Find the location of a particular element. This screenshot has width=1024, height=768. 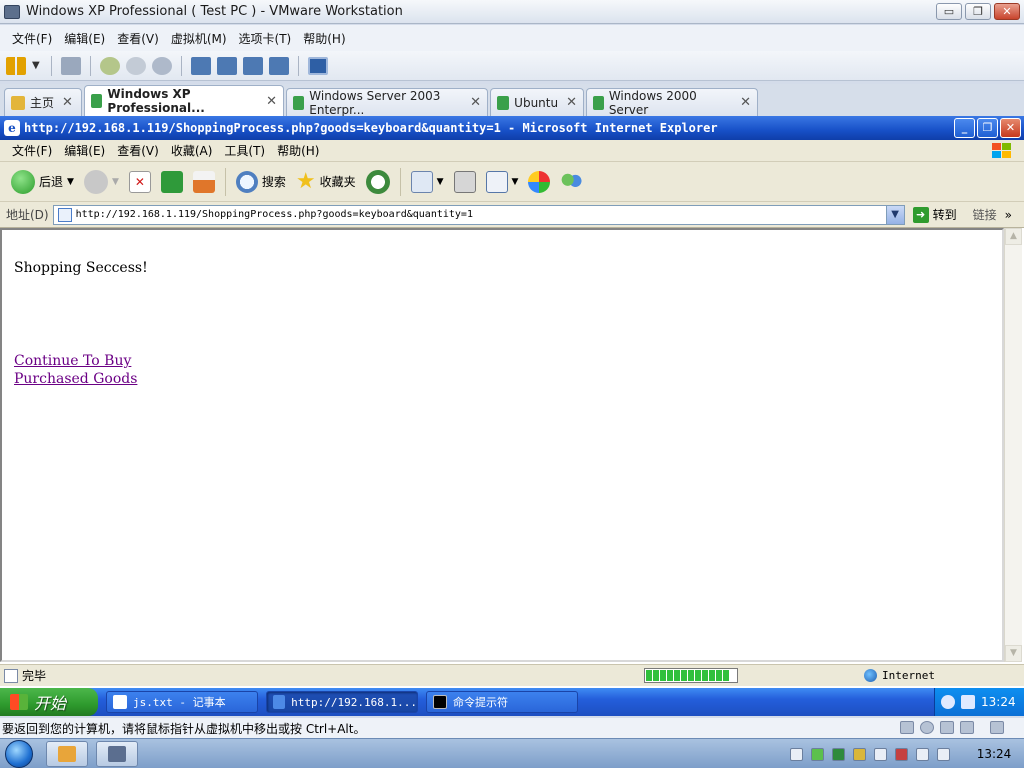

close-button: ✕ is located at coordinates (1007, 11).